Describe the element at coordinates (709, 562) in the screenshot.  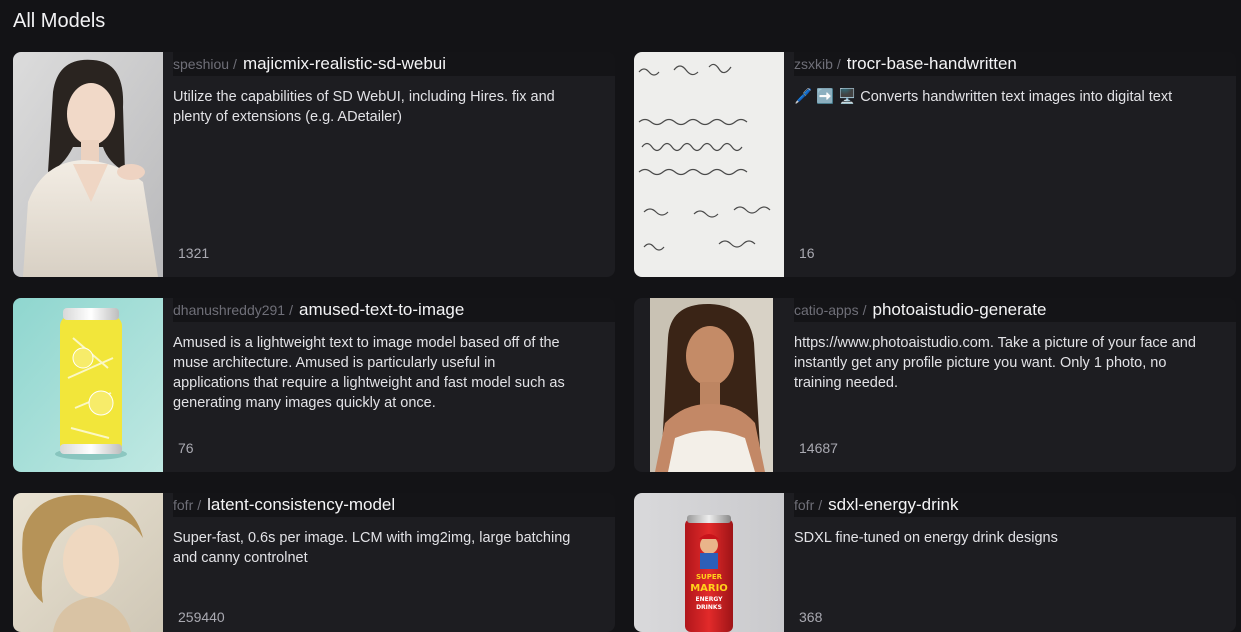
I see `model-thumbnail: SUPER MARIO ENERGY DRINKS` at that location.